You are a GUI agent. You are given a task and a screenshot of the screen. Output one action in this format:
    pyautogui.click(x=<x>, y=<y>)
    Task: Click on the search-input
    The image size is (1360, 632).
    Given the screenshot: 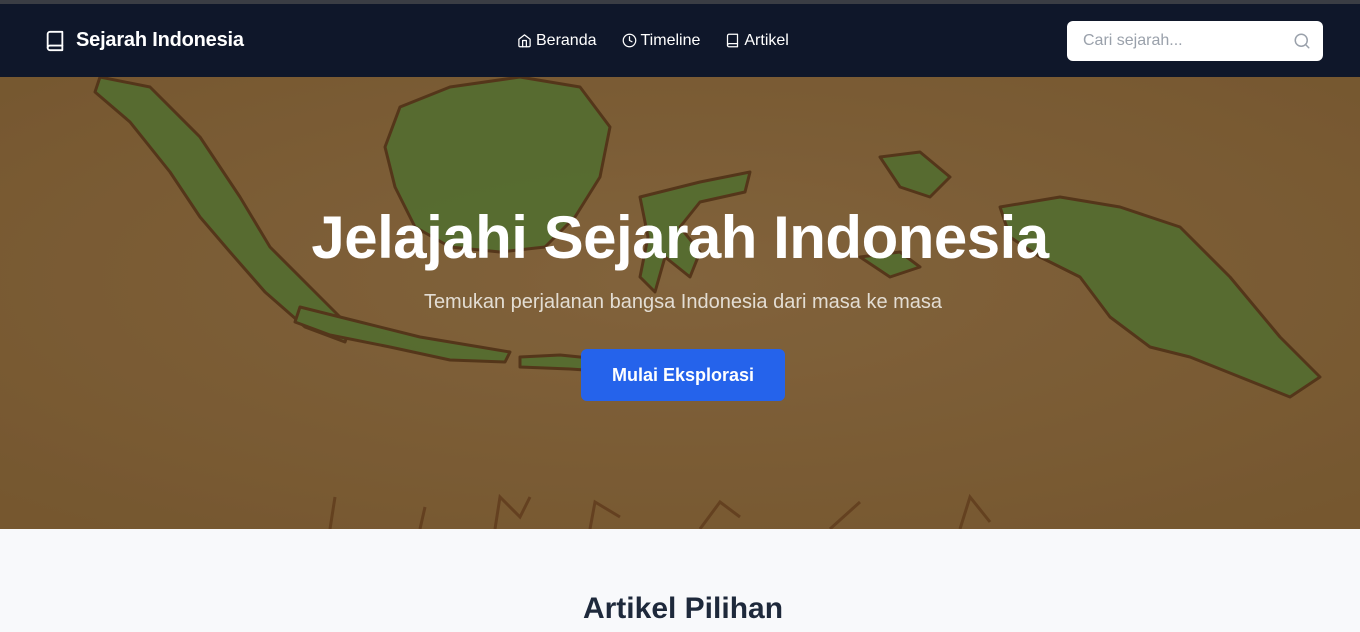 What is the action you would take?
    pyautogui.click(x=1177, y=41)
    